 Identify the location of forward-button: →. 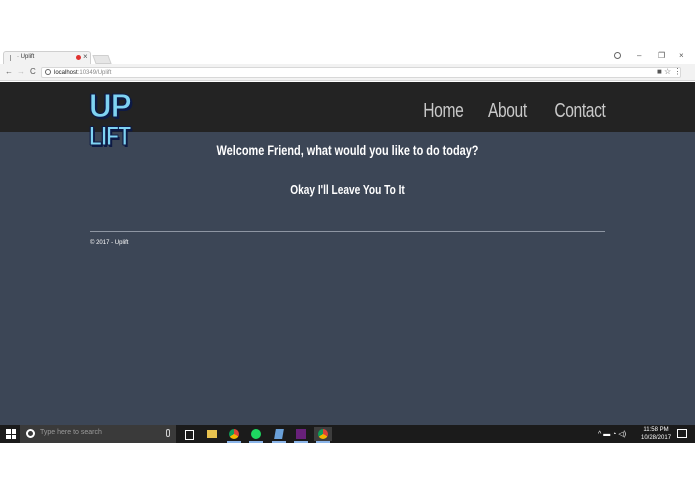
(21, 71).